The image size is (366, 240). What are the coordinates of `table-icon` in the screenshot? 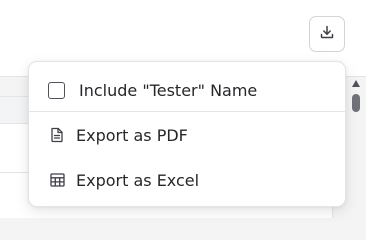 It's located at (57, 180).